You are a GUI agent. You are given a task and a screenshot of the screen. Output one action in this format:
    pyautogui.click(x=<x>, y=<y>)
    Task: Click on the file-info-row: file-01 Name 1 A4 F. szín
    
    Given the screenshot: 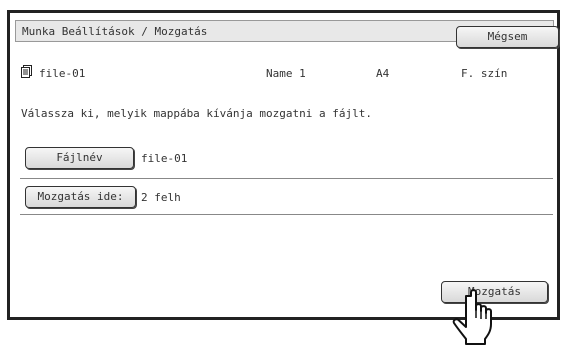 What is the action you would take?
    pyautogui.click(x=286, y=73)
    